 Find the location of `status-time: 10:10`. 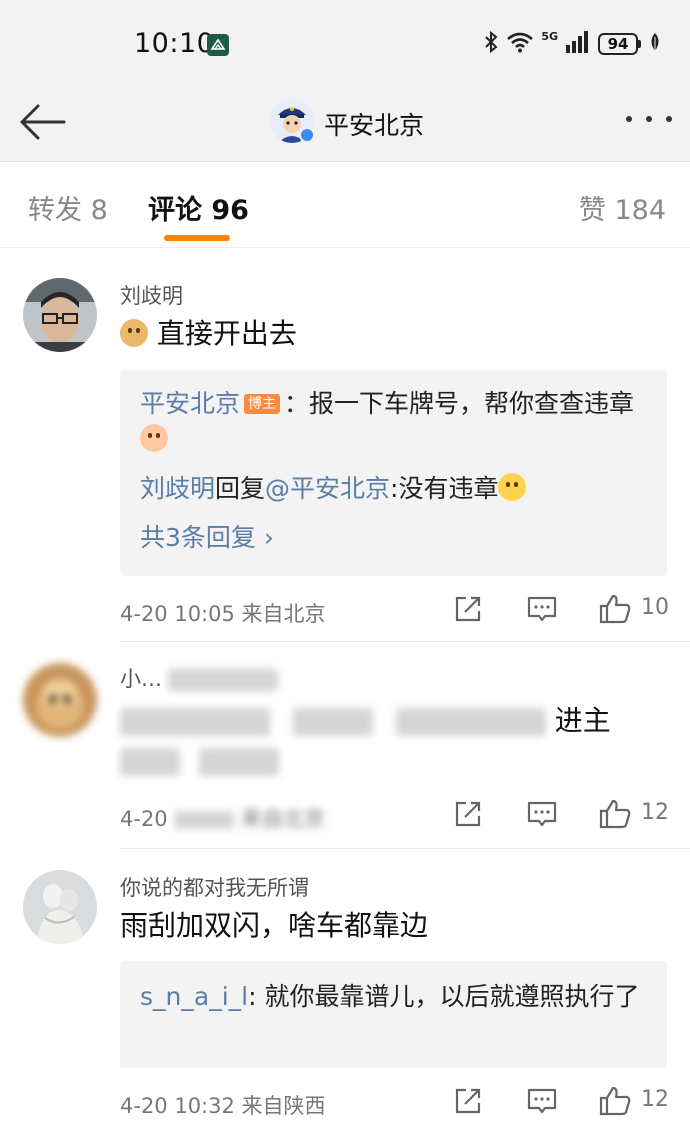

status-time: 10:10 is located at coordinates (174, 43).